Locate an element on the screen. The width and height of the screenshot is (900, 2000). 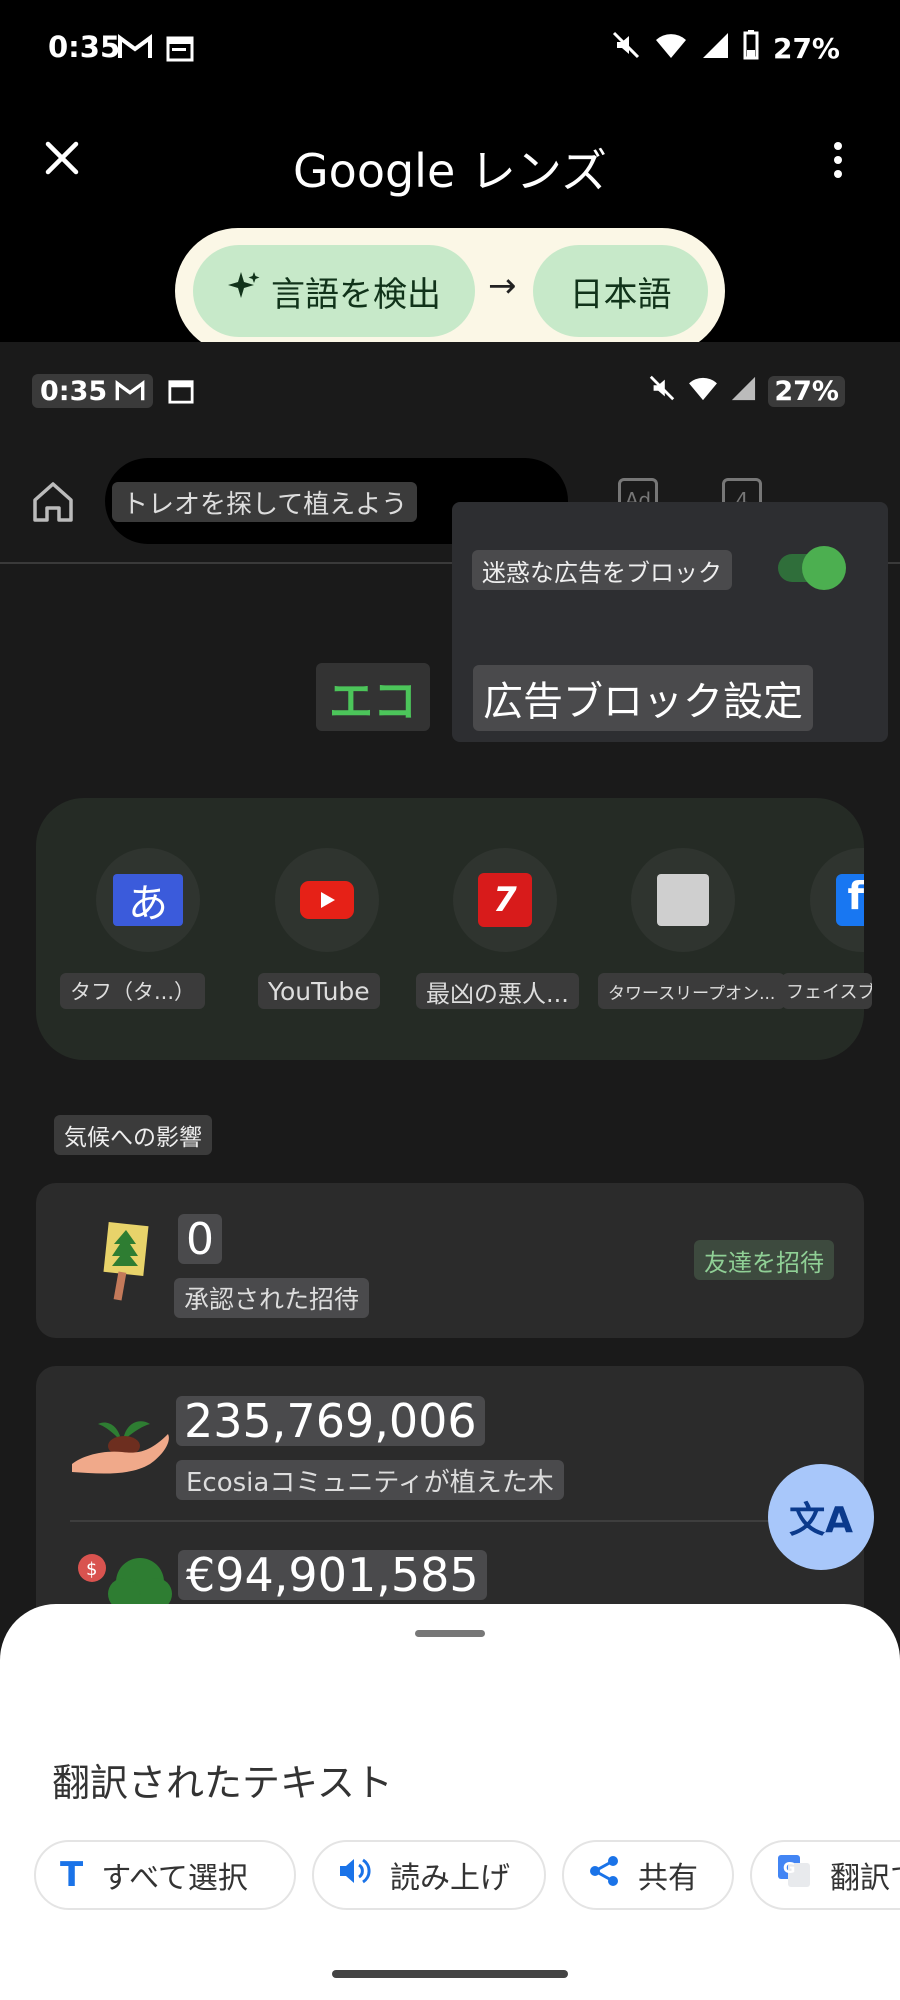
facebook-icon: f is located at coordinates (850, 900).